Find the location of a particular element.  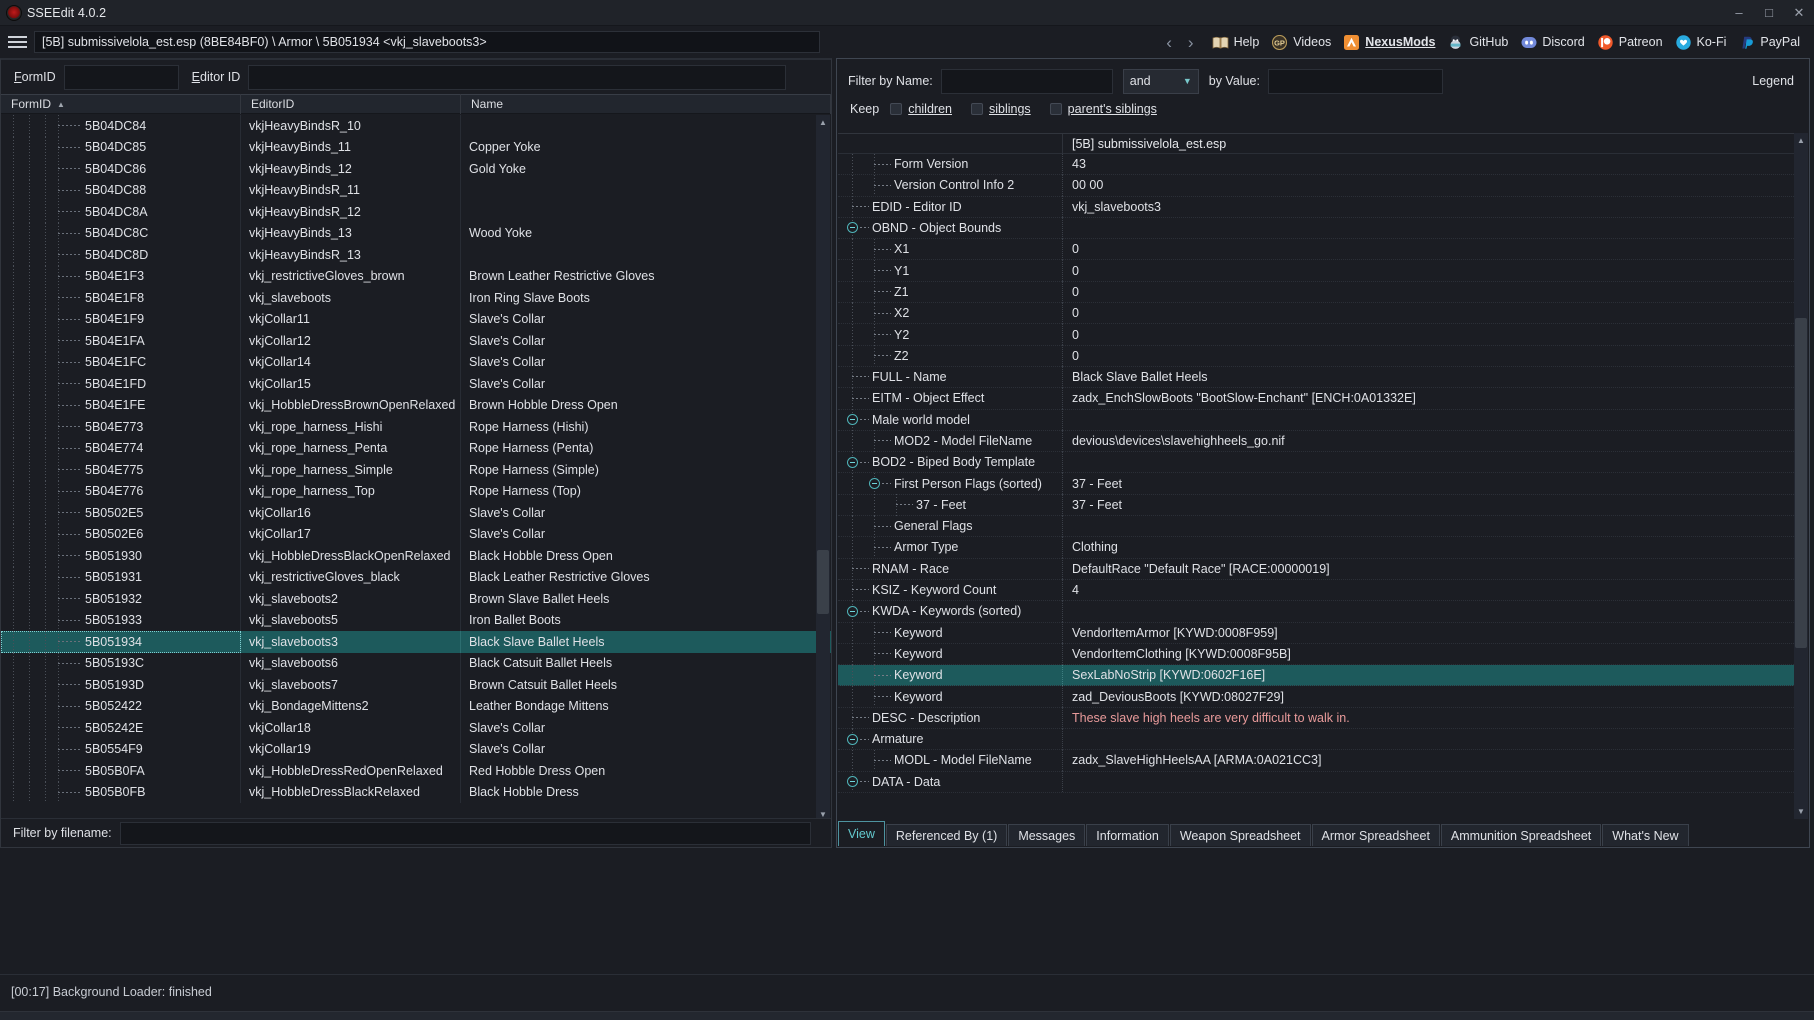

tree-row: KSIZ - Keyword Count 4 is located at coordinates (1323, 590).